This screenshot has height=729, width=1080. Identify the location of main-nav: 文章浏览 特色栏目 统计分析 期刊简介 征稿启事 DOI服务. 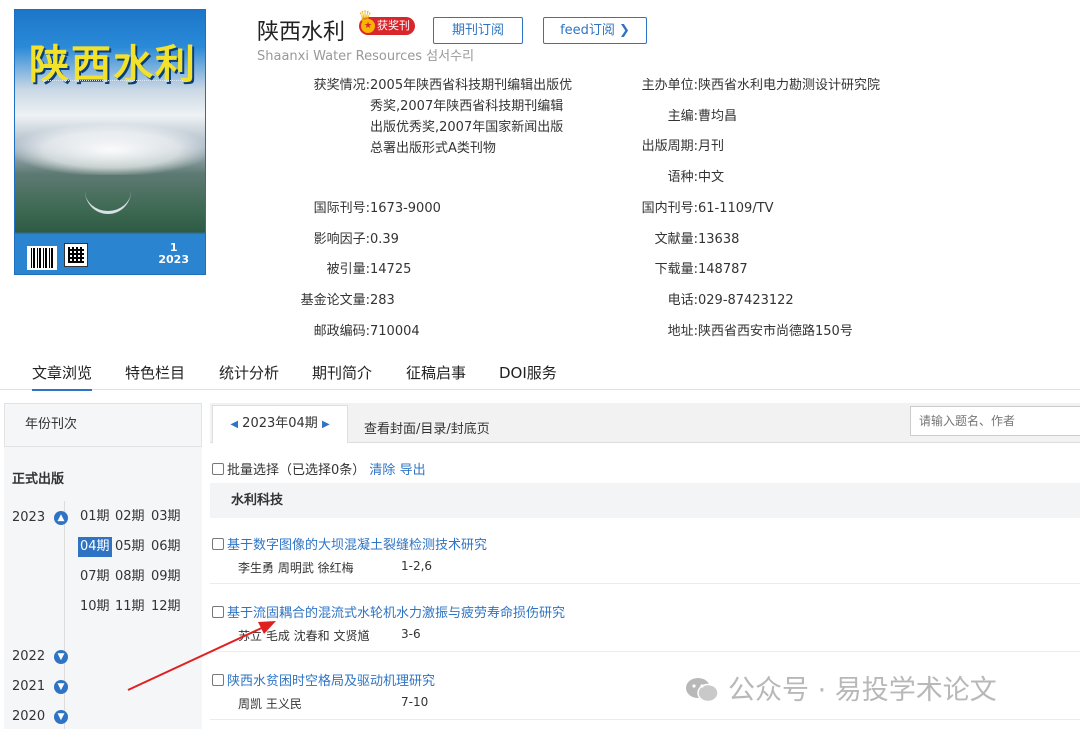
(540, 373).